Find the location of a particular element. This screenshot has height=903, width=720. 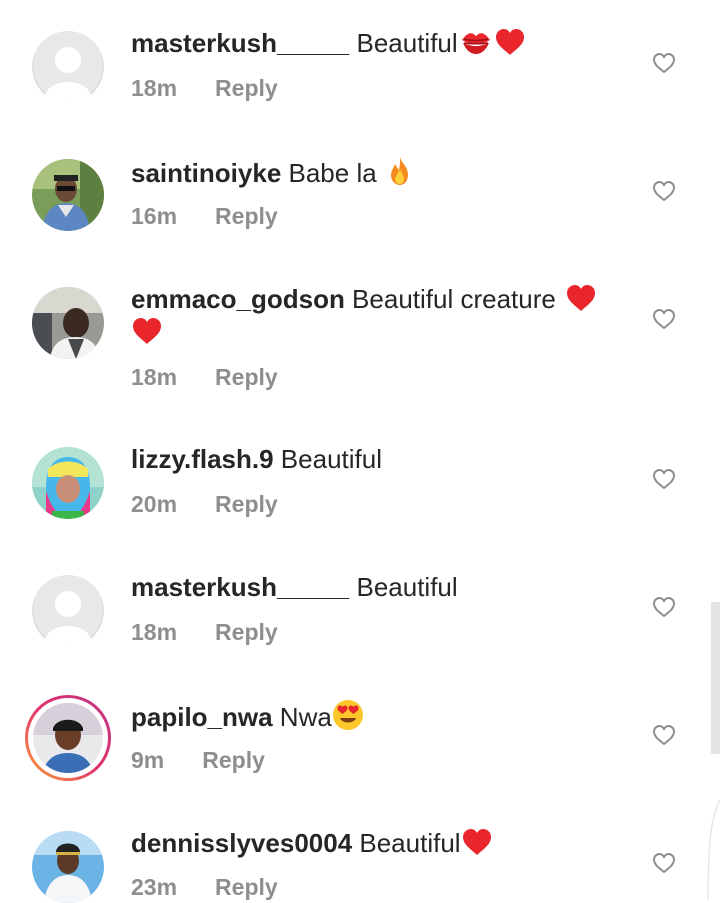

comment-meta: 20m Reply is located at coordinates (204, 504).